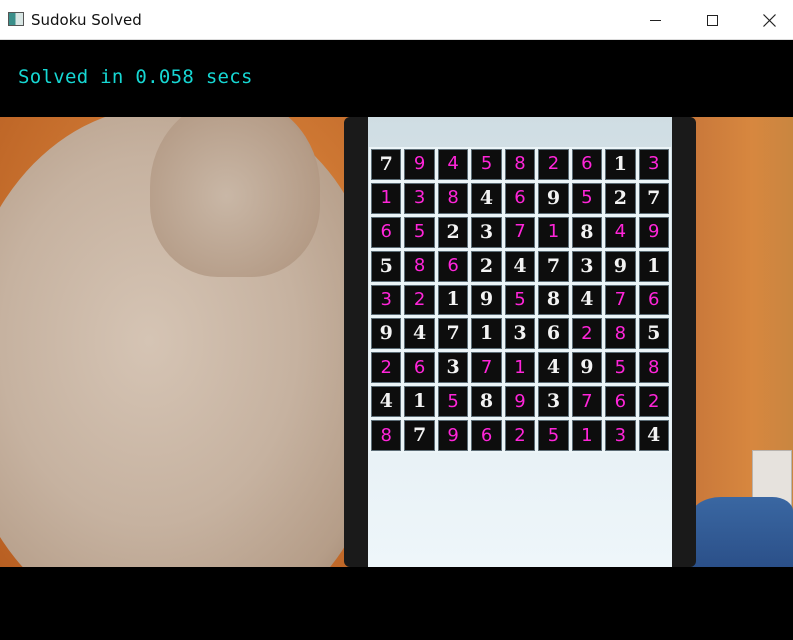  Describe the element at coordinates (135, 77) in the screenshot. I see `solve-time-status: Solved in 0.058 secs` at that location.